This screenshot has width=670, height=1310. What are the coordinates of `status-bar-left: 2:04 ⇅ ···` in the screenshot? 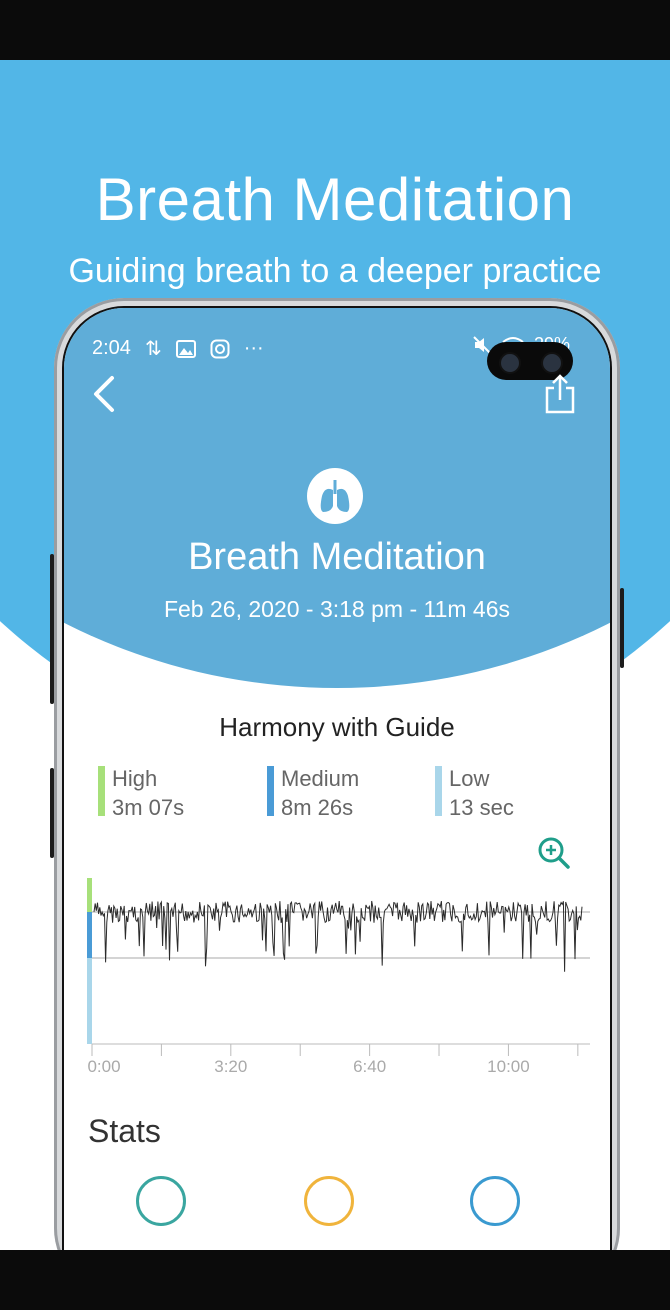 It's located at (178, 348).